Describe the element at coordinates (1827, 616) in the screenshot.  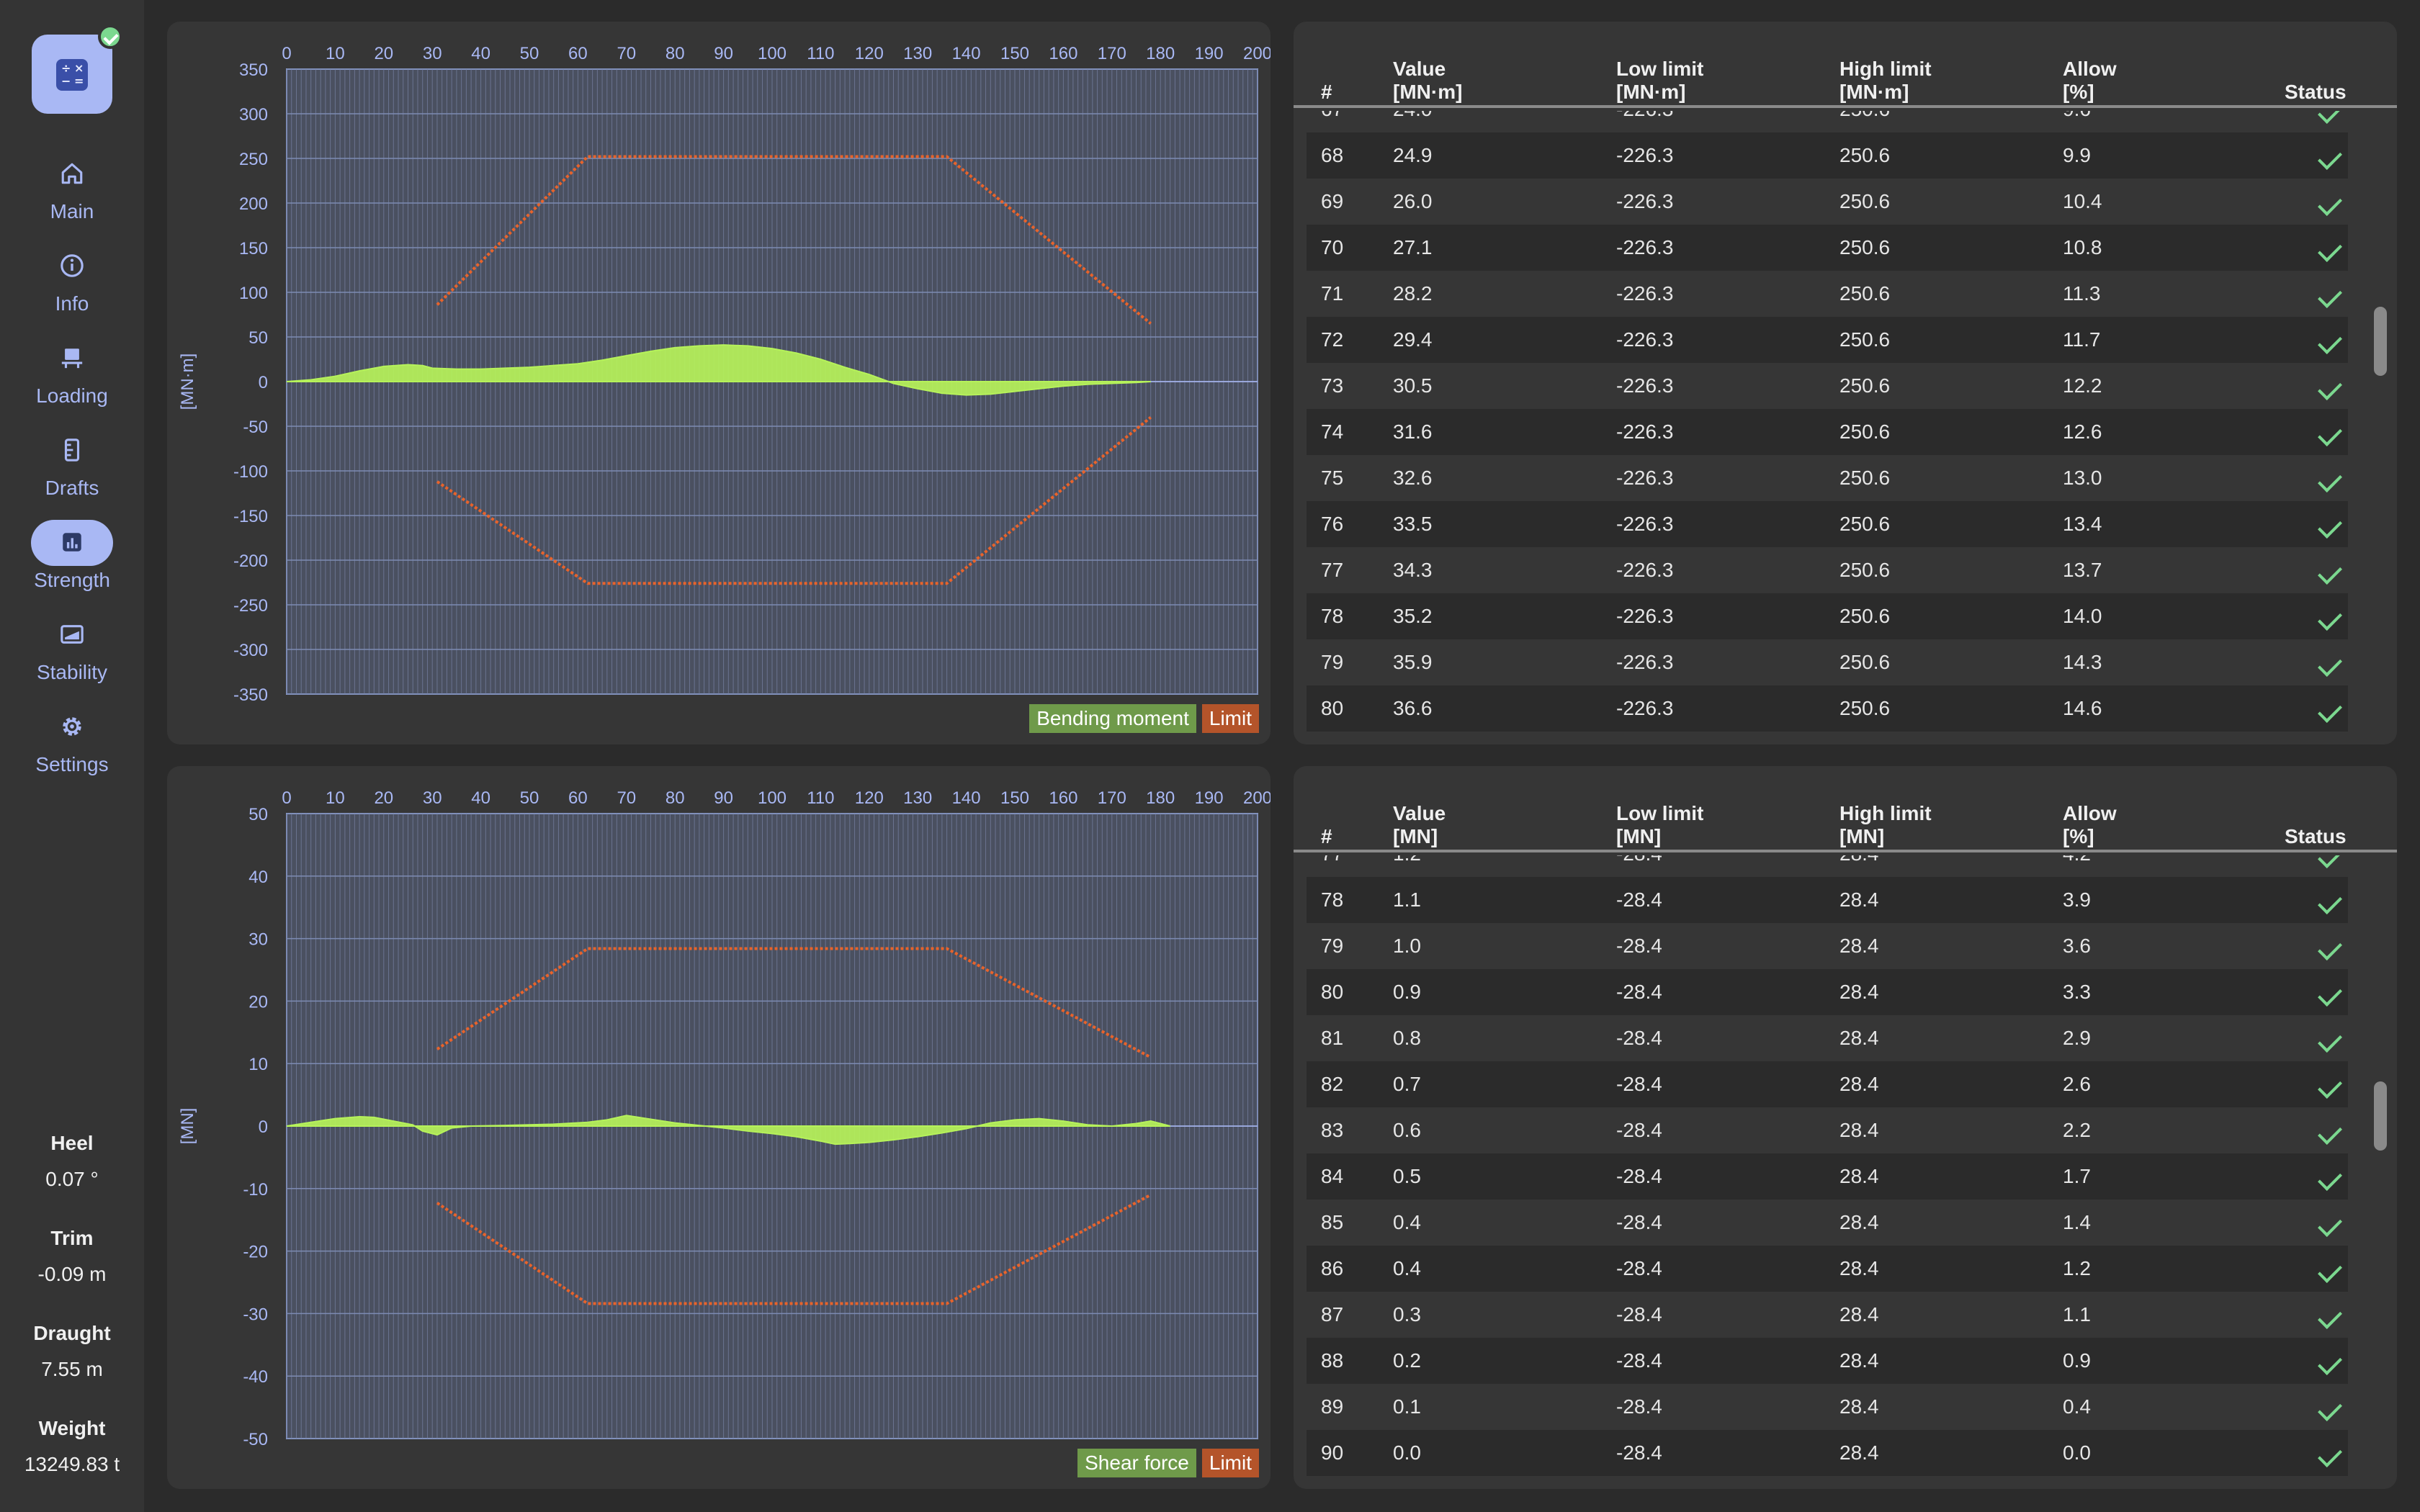
I see `table-row: 78 35.2 -226.3 250.6 14.0` at that location.